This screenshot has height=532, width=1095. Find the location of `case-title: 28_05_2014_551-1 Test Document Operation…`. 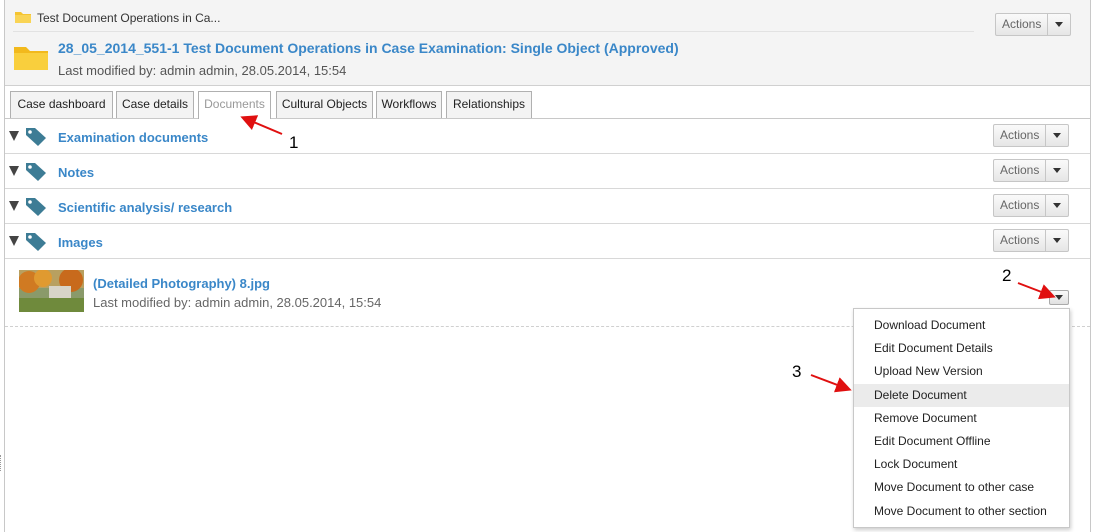

case-title: 28_05_2014_551-1 Test Document Operation… is located at coordinates (368, 48).